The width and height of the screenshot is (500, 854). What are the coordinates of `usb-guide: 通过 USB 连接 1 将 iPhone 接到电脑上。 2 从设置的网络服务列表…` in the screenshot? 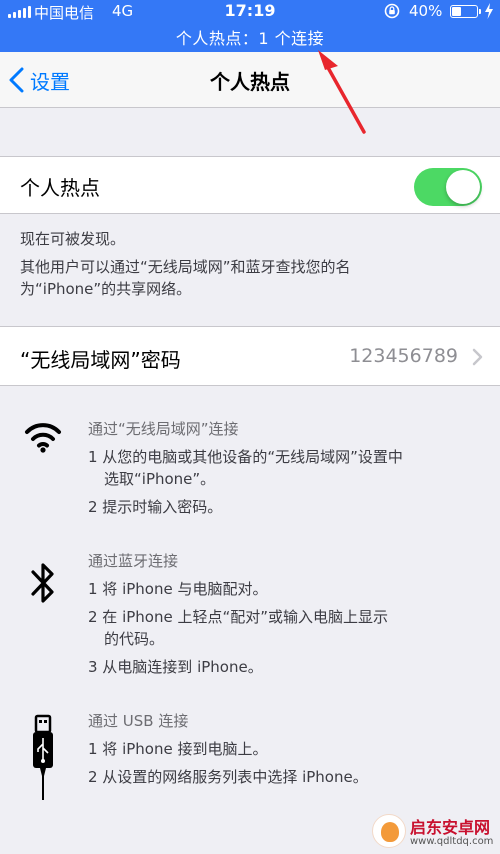 It's located at (228, 749).